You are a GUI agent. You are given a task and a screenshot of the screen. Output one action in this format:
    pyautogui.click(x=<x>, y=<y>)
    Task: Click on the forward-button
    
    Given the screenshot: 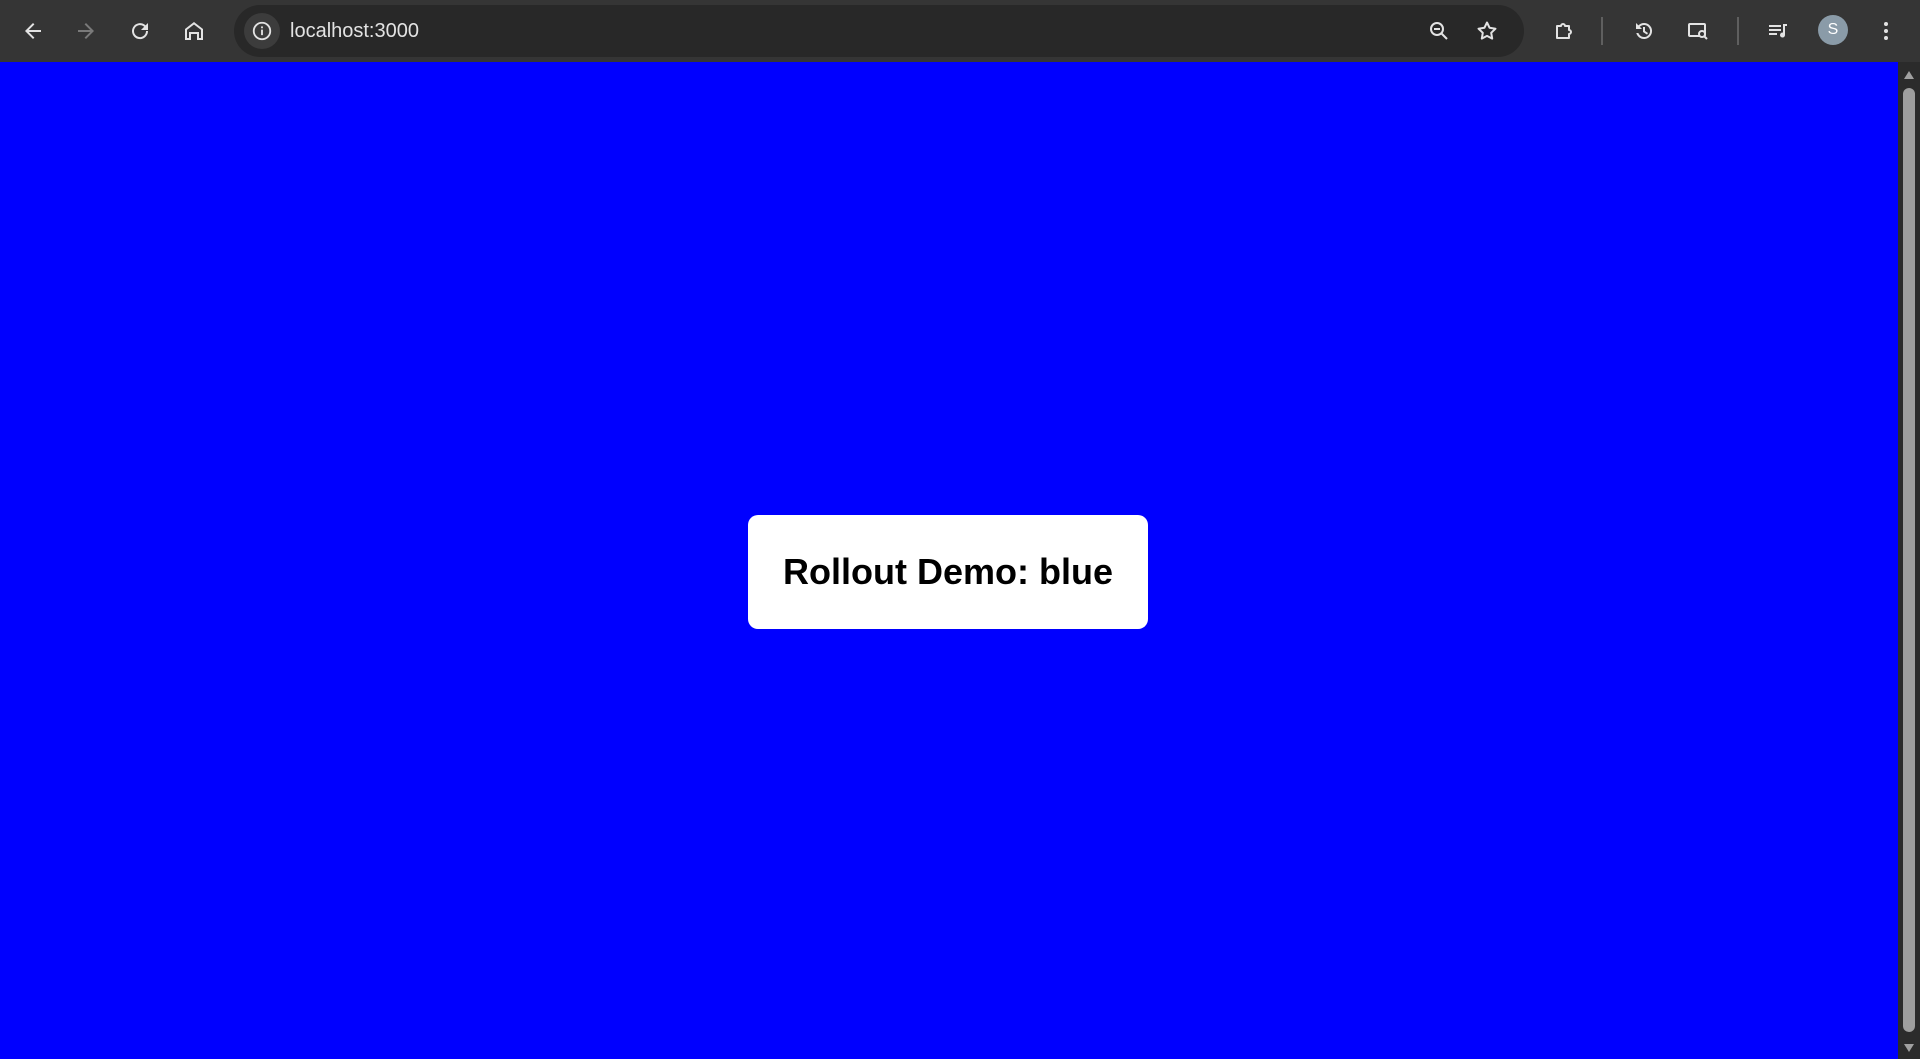 What is the action you would take?
    pyautogui.click(x=86, y=31)
    